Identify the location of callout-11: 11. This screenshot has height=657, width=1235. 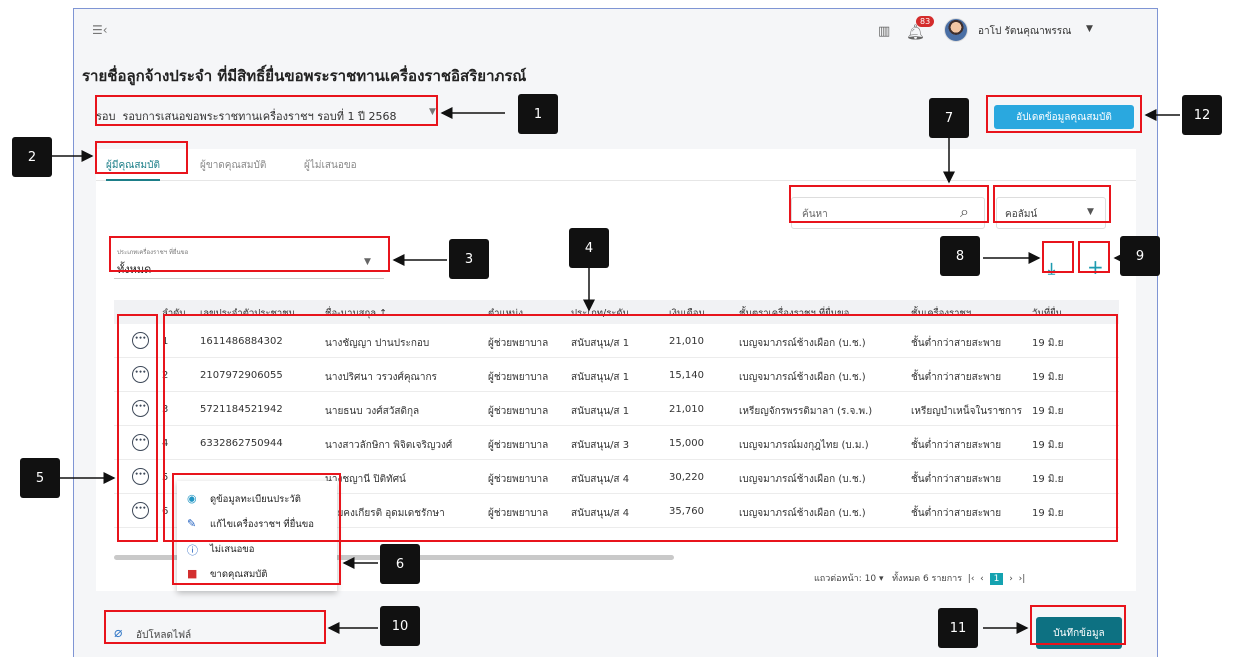
(958, 628).